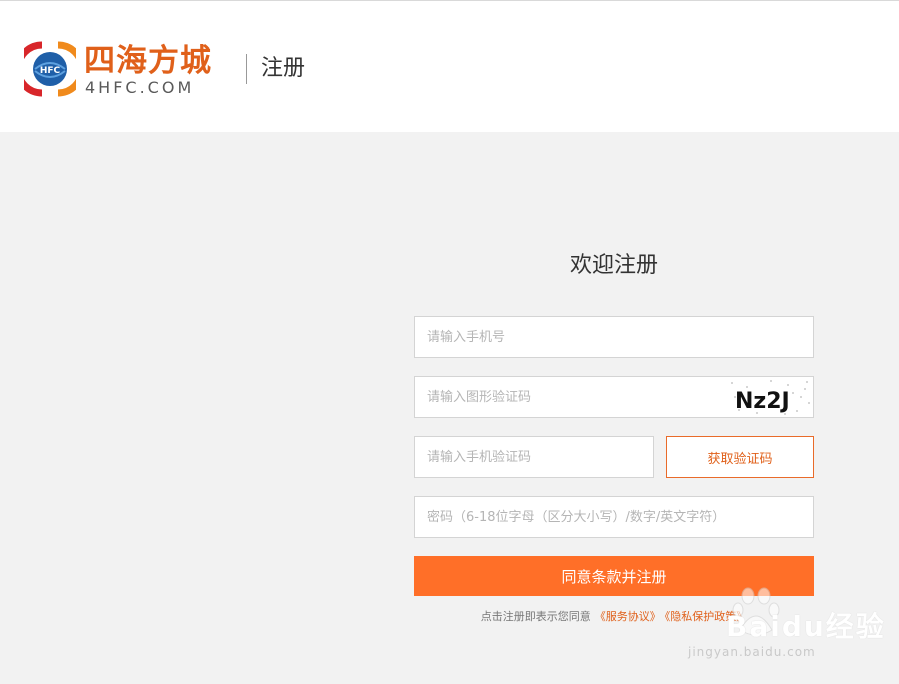  Describe the element at coordinates (628, 616) in the screenshot. I see `service-agreement-link: 《服务协议》` at that location.